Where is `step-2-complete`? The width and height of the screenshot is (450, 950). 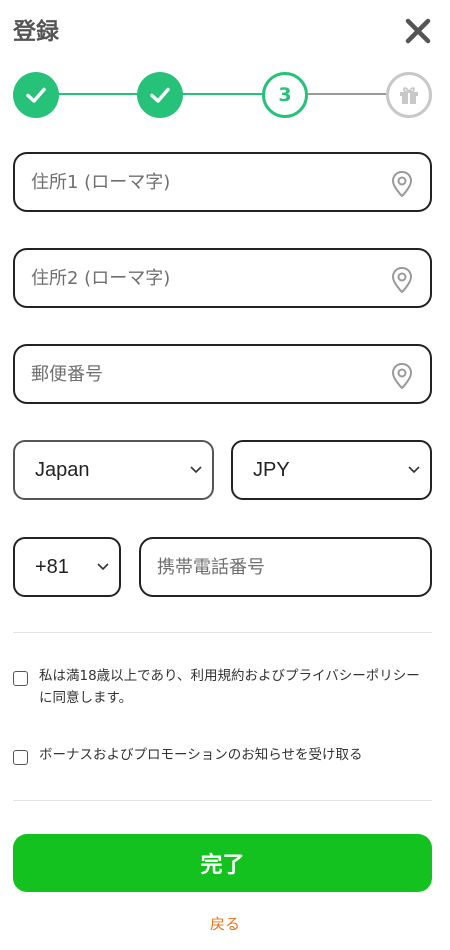 step-2-complete is located at coordinates (160, 95).